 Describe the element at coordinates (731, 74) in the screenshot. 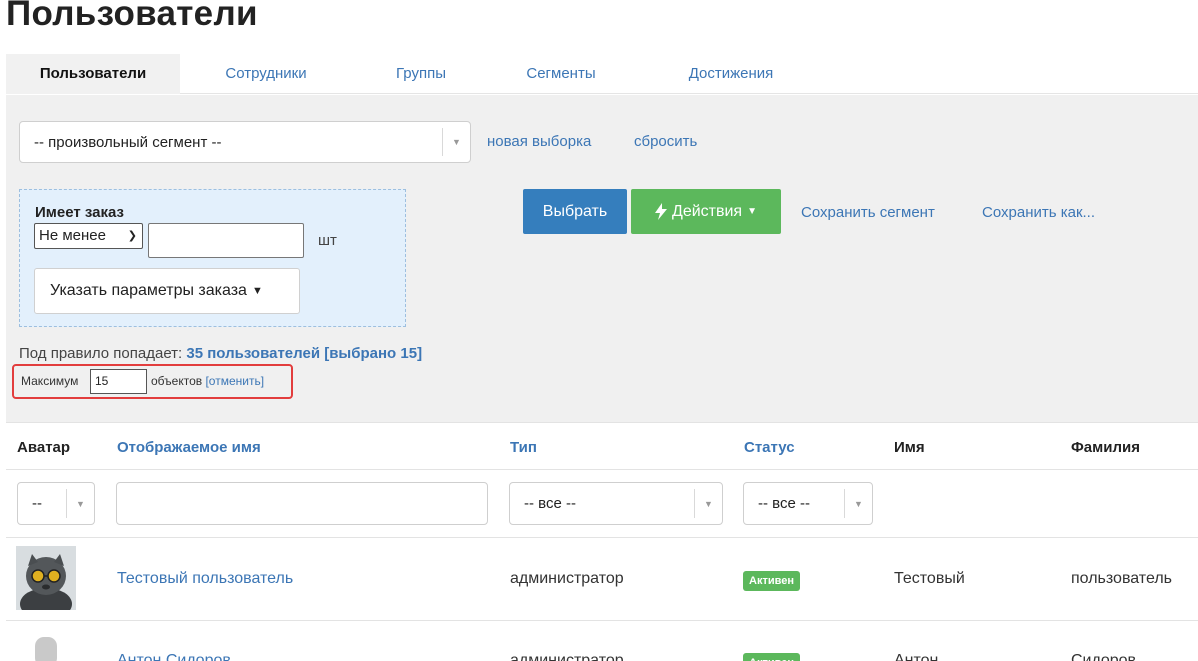

I see `tab-achievements: Достижения` at that location.